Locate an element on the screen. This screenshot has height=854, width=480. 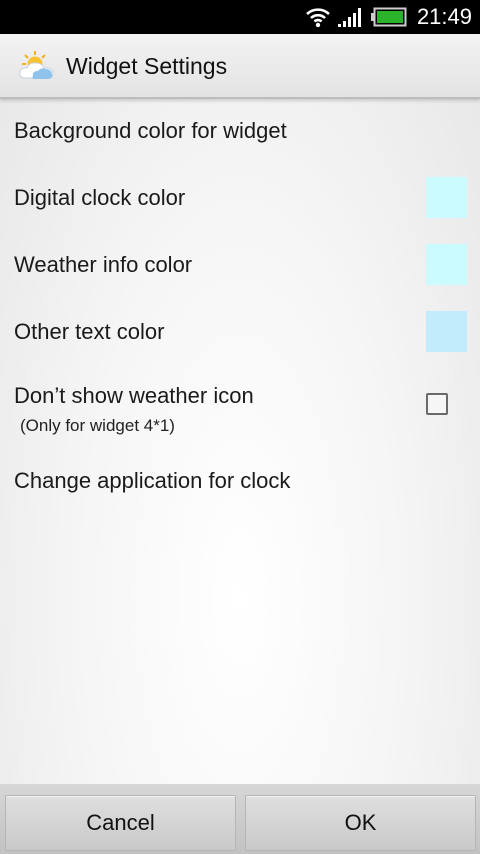
pref-other-text-color: Other text color is located at coordinates (240, 331).